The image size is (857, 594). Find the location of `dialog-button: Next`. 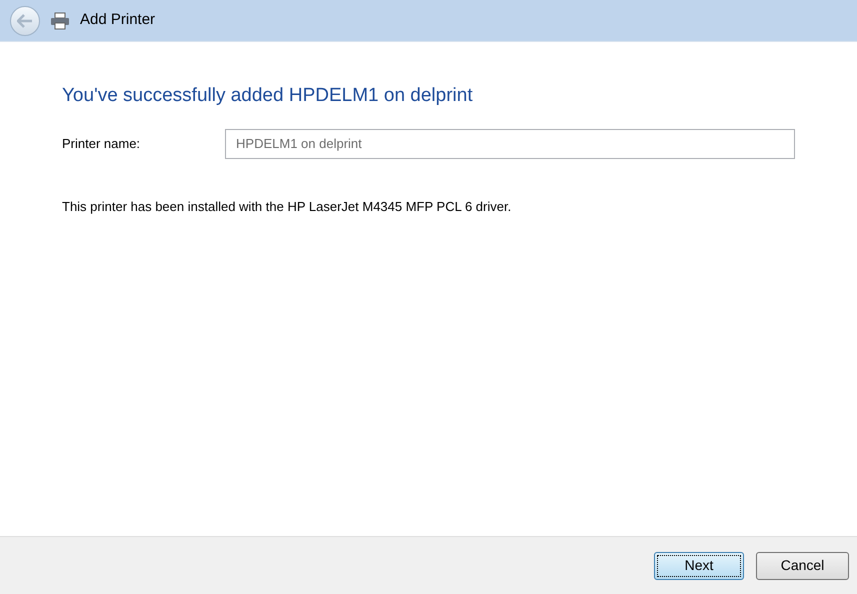

dialog-button: Next is located at coordinates (699, 566).